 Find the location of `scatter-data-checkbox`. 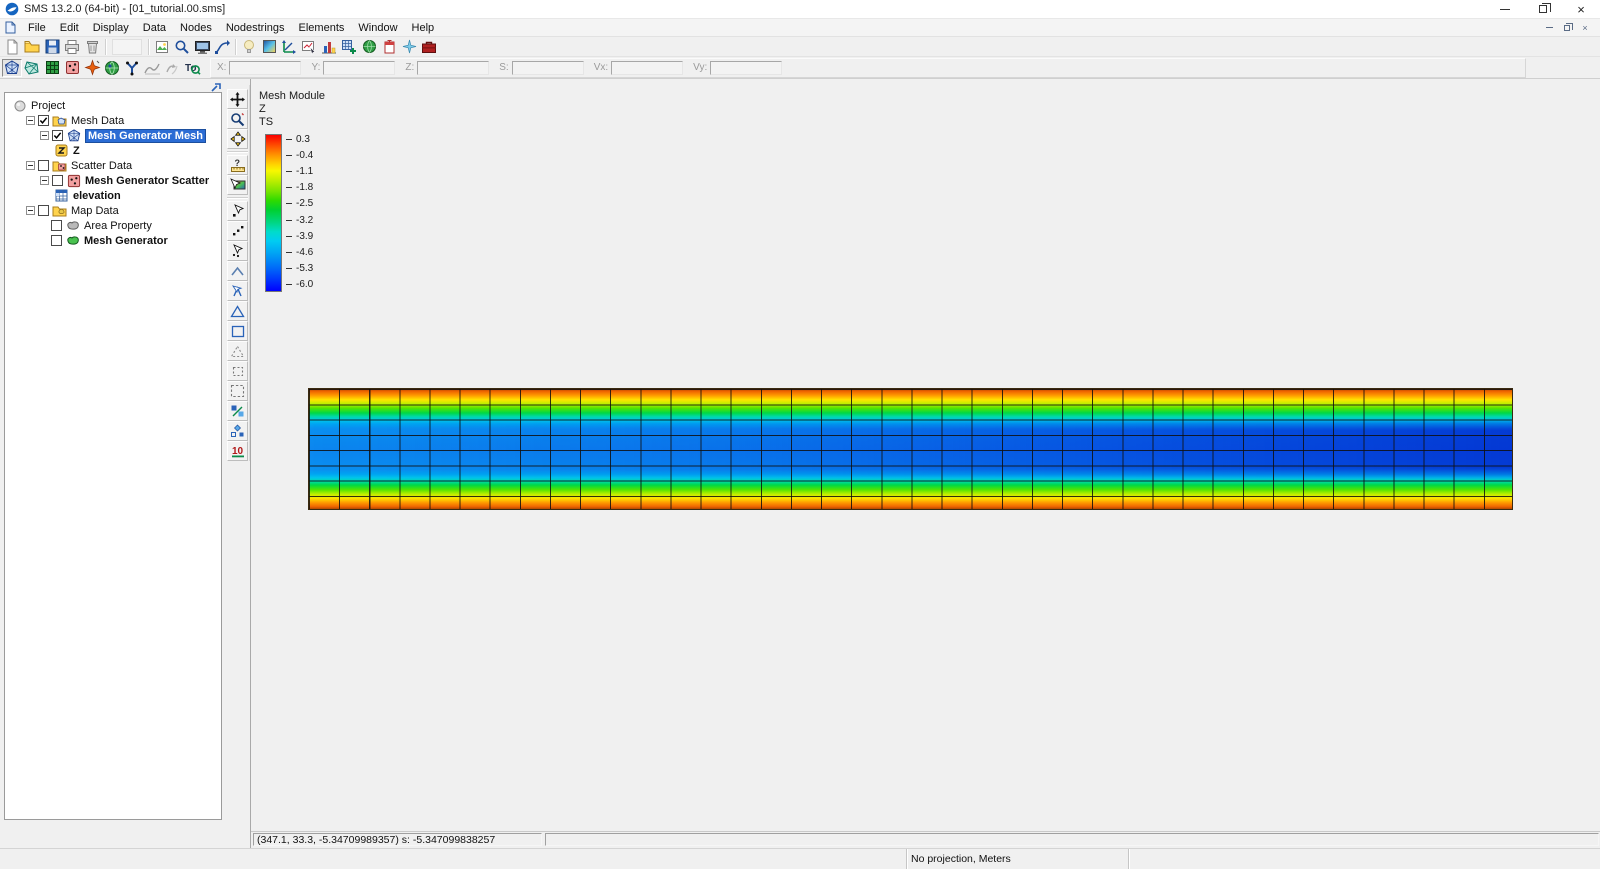

scatter-data-checkbox is located at coordinates (43, 165).